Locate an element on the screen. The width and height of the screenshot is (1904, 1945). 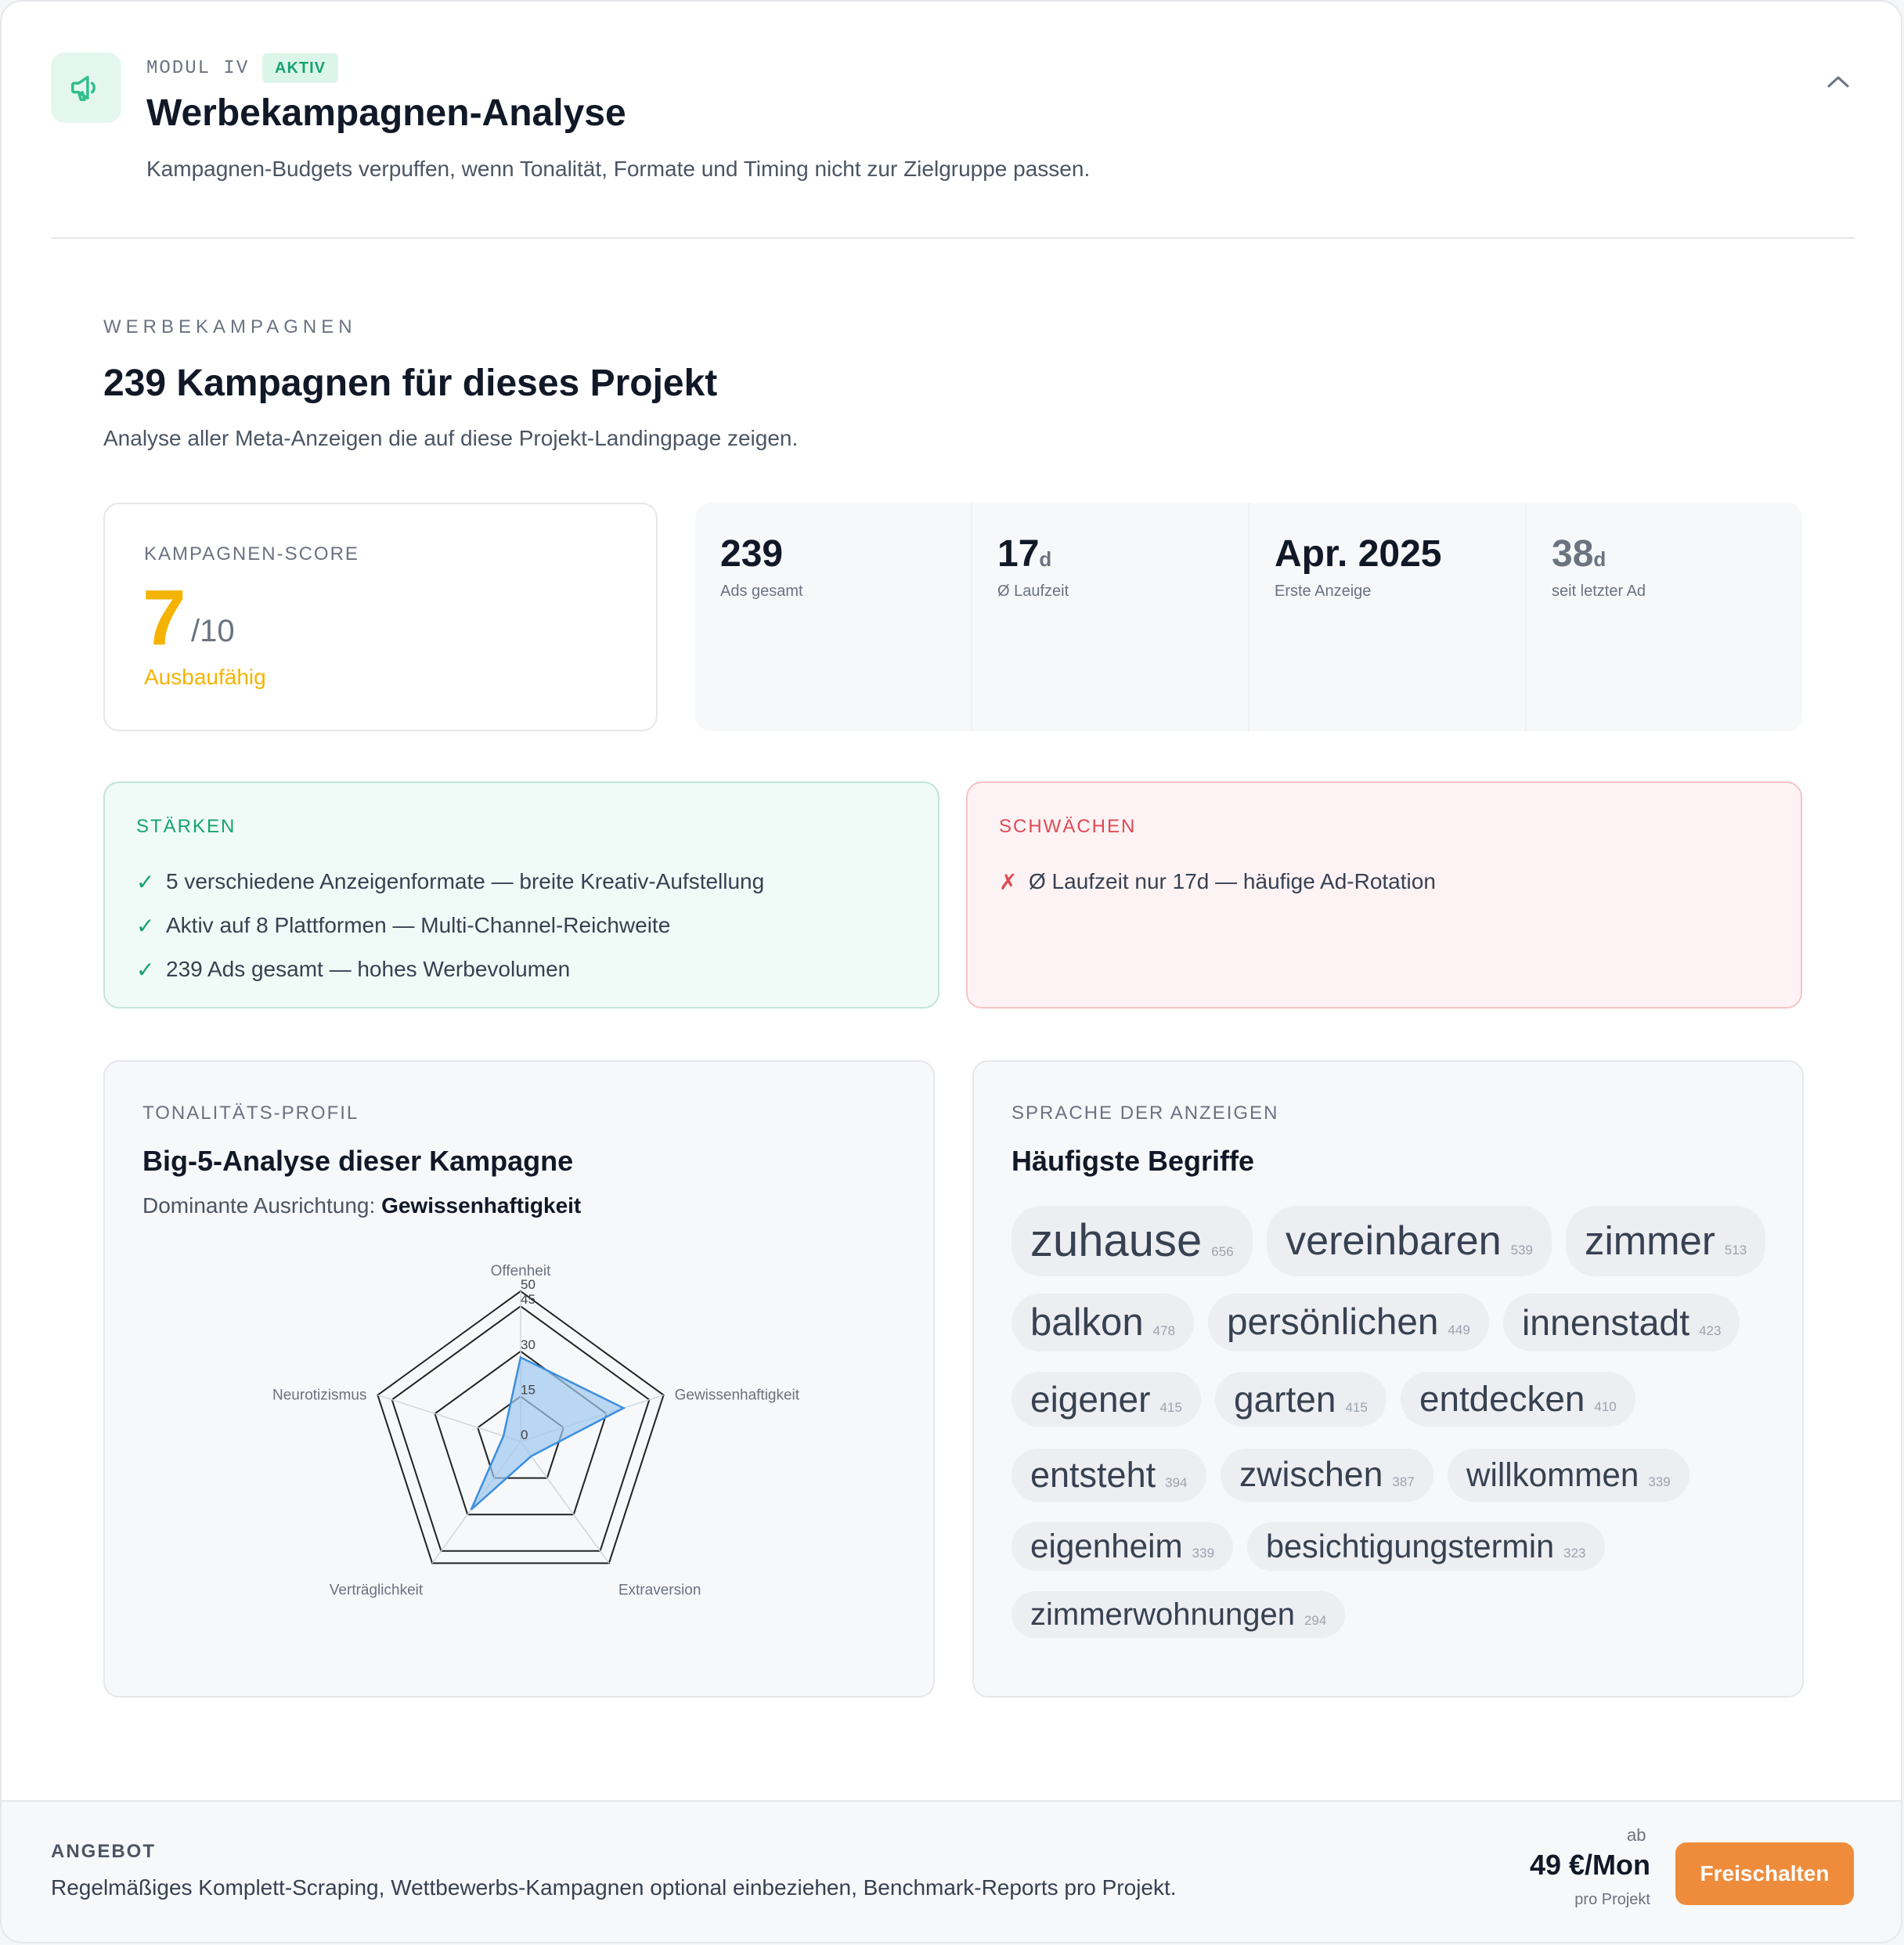
word-term: eigener is located at coordinates (1090, 1400).